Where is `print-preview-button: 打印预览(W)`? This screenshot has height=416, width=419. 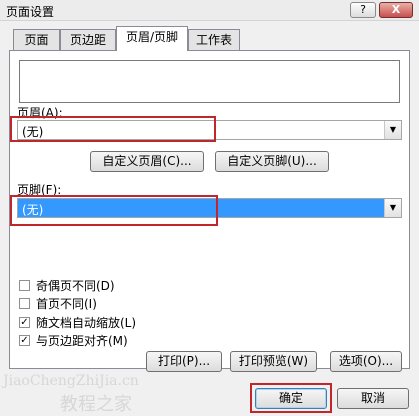
print-preview-button: 打印预览(W) is located at coordinates (273, 361).